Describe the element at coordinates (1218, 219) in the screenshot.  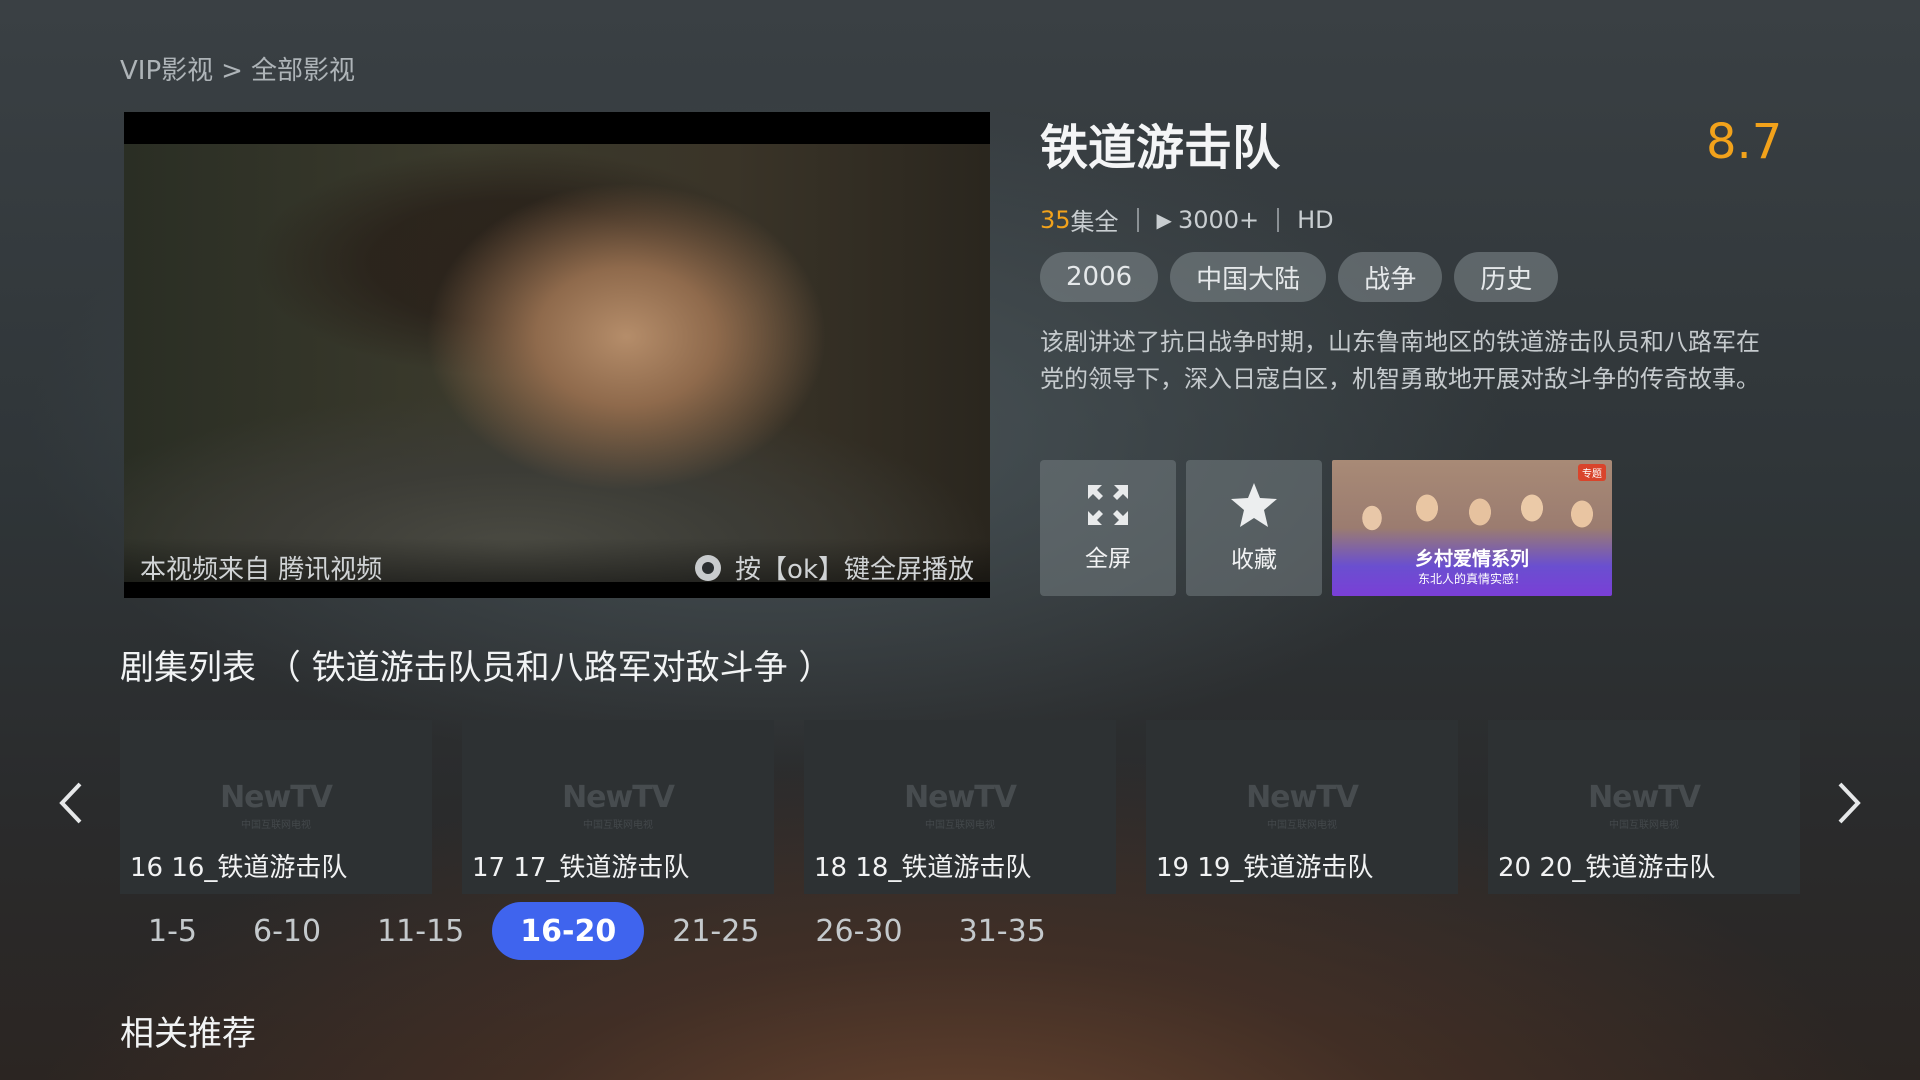
I see `play-count: 3000+` at that location.